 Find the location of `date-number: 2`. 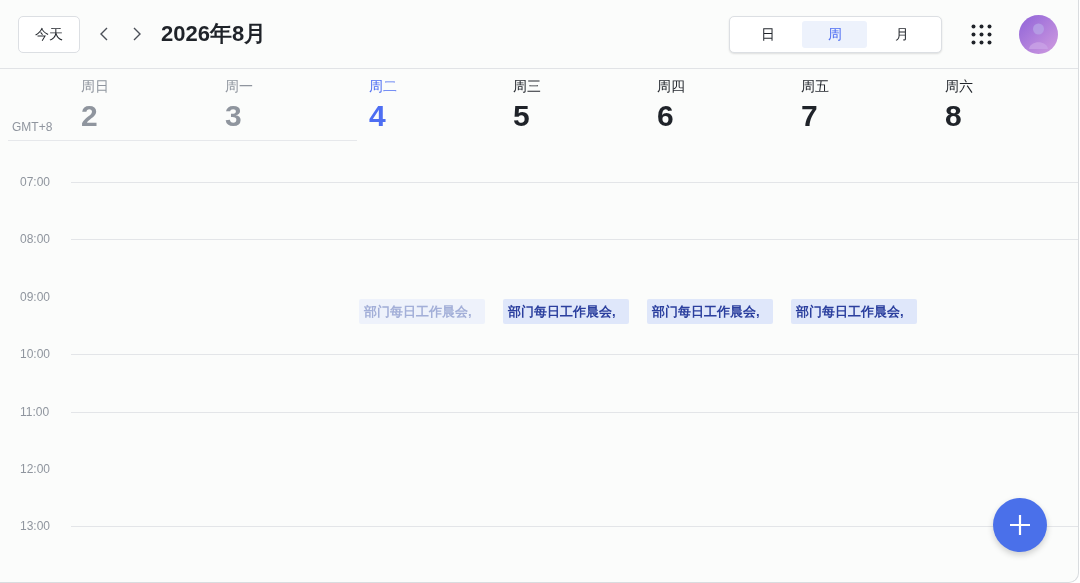

date-number: 2 is located at coordinates (89, 116).